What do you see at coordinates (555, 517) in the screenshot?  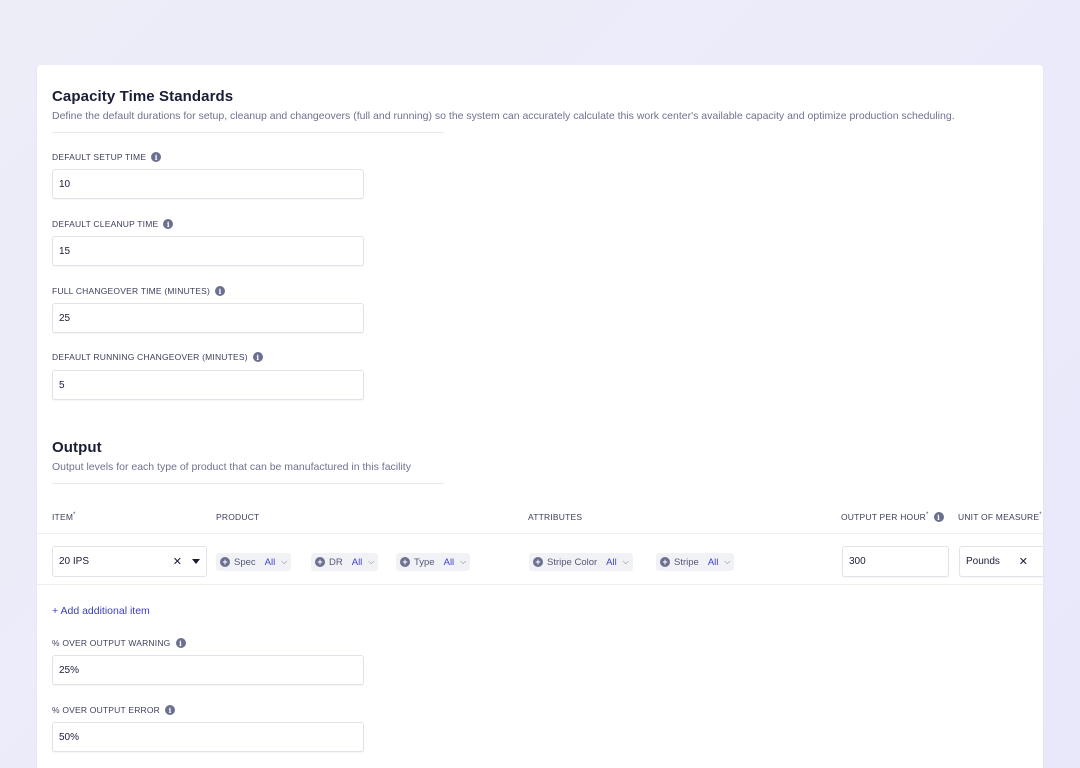 I see `column-header-attributes: ATTRIBUTES` at bounding box center [555, 517].